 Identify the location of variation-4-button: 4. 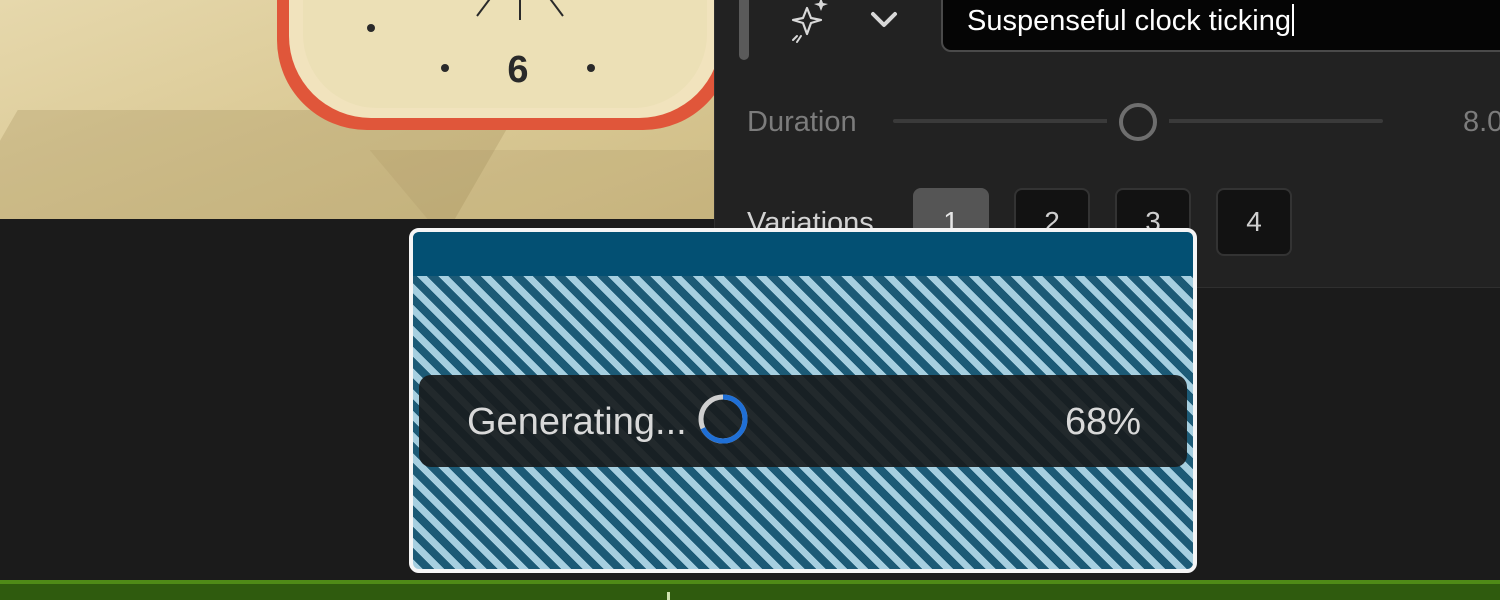
(1254, 222).